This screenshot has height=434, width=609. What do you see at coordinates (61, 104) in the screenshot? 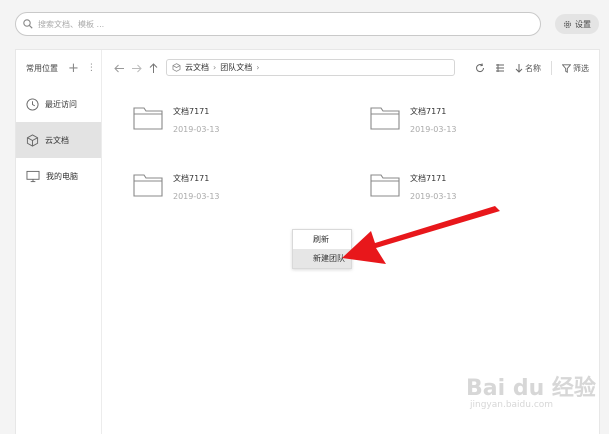
I see `sidebar-item-label: 最近访问` at bounding box center [61, 104].